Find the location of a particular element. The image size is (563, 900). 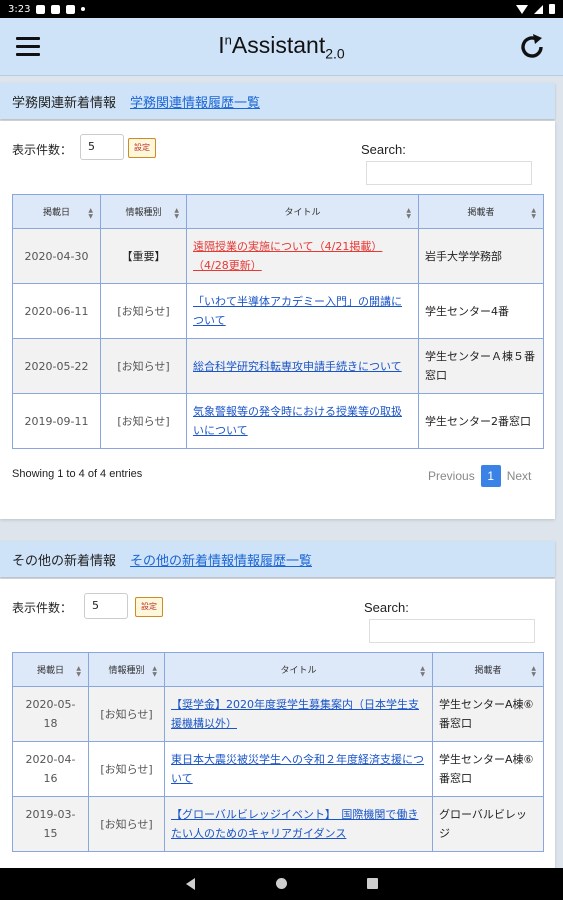

battery-icon is located at coordinates (552, 9).